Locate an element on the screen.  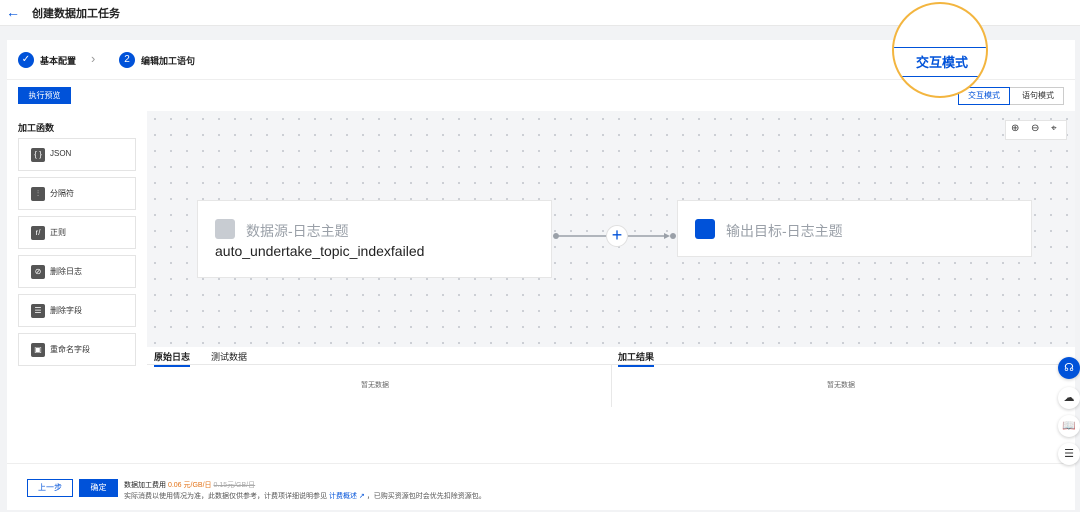
source-node-title: 数据源-日志主题 is located at coordinates (297, 231).